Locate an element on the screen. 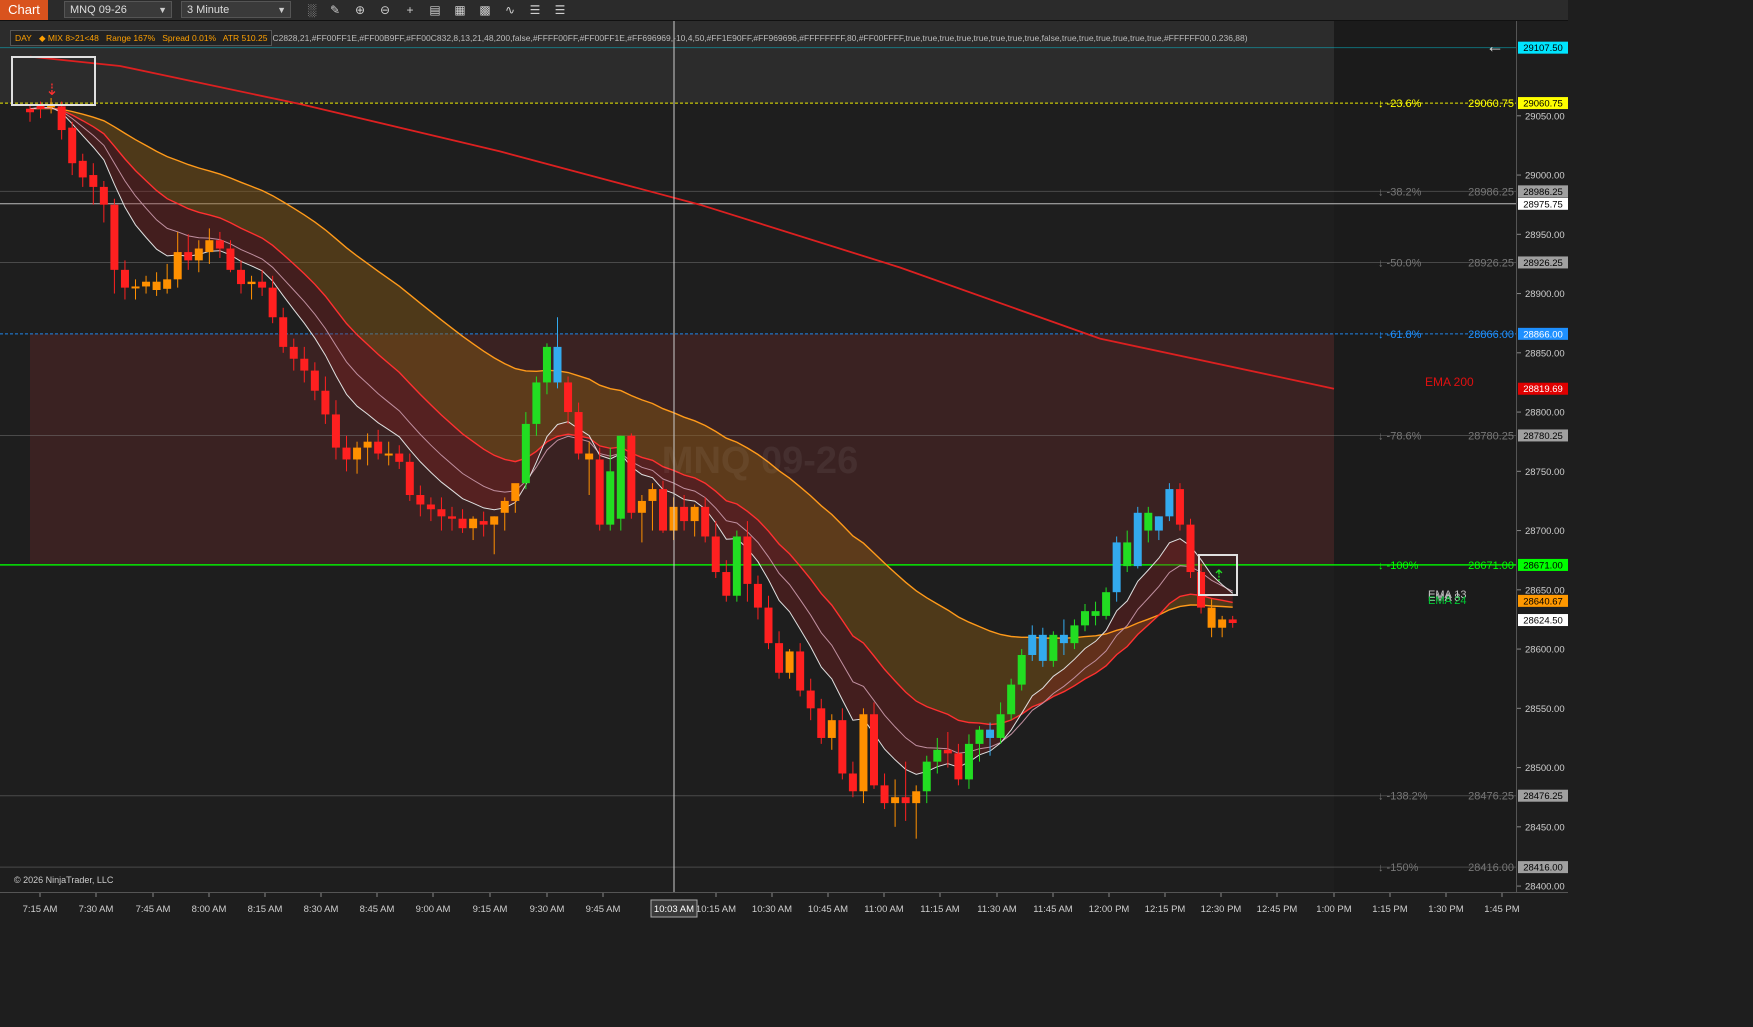  price-tick-label: 28600.00 is located at coordinates (1545, 650).